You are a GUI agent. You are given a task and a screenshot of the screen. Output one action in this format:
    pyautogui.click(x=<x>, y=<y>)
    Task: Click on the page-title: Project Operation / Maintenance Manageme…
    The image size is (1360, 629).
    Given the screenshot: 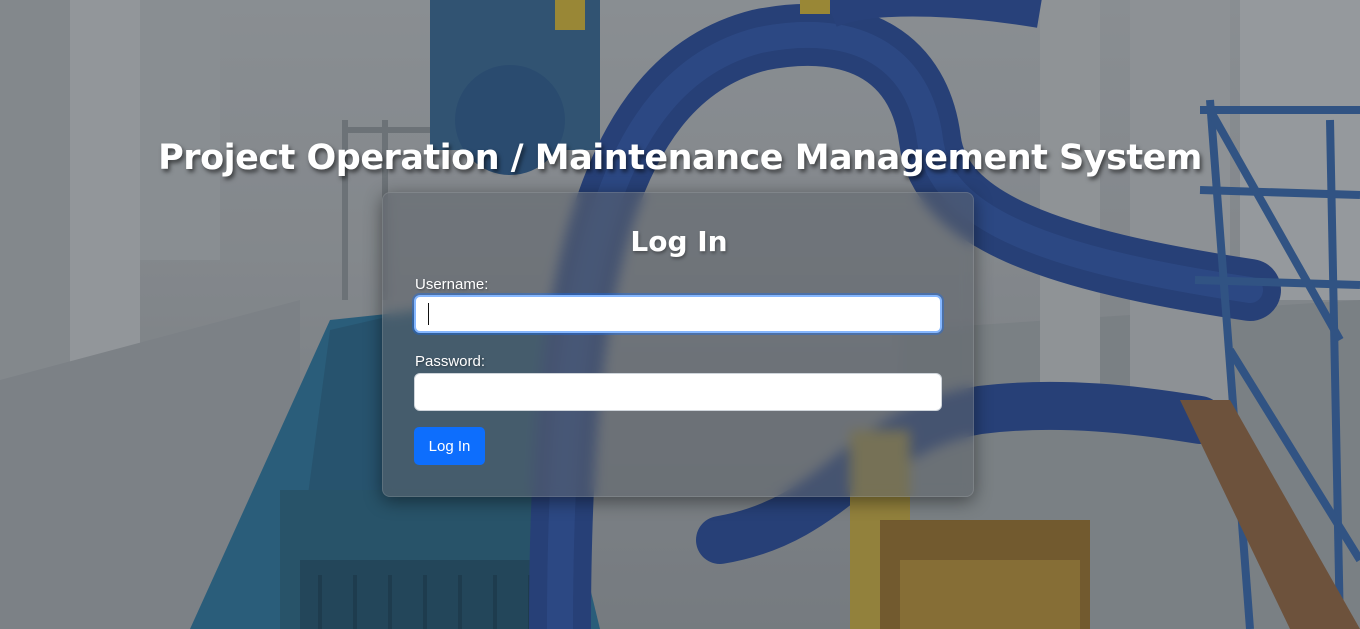 What is the action you would take?
    pyautogui.click(x=680, y=158)
    